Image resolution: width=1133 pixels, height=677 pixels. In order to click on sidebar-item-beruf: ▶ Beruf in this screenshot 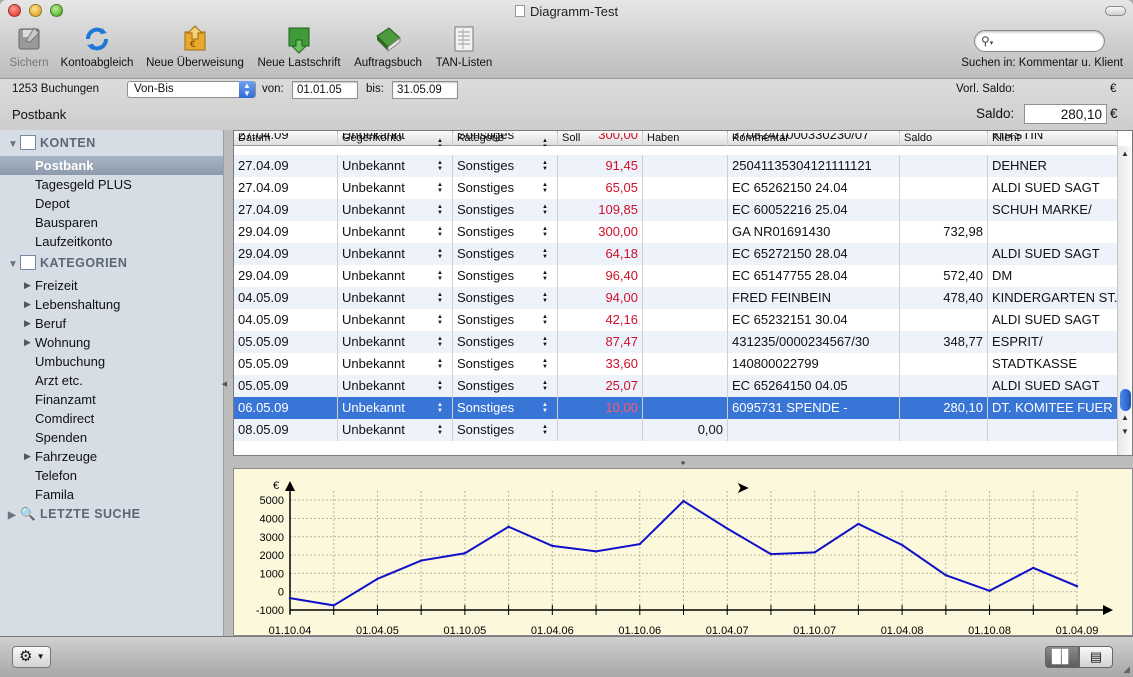, I will do `click(111, 323)`.